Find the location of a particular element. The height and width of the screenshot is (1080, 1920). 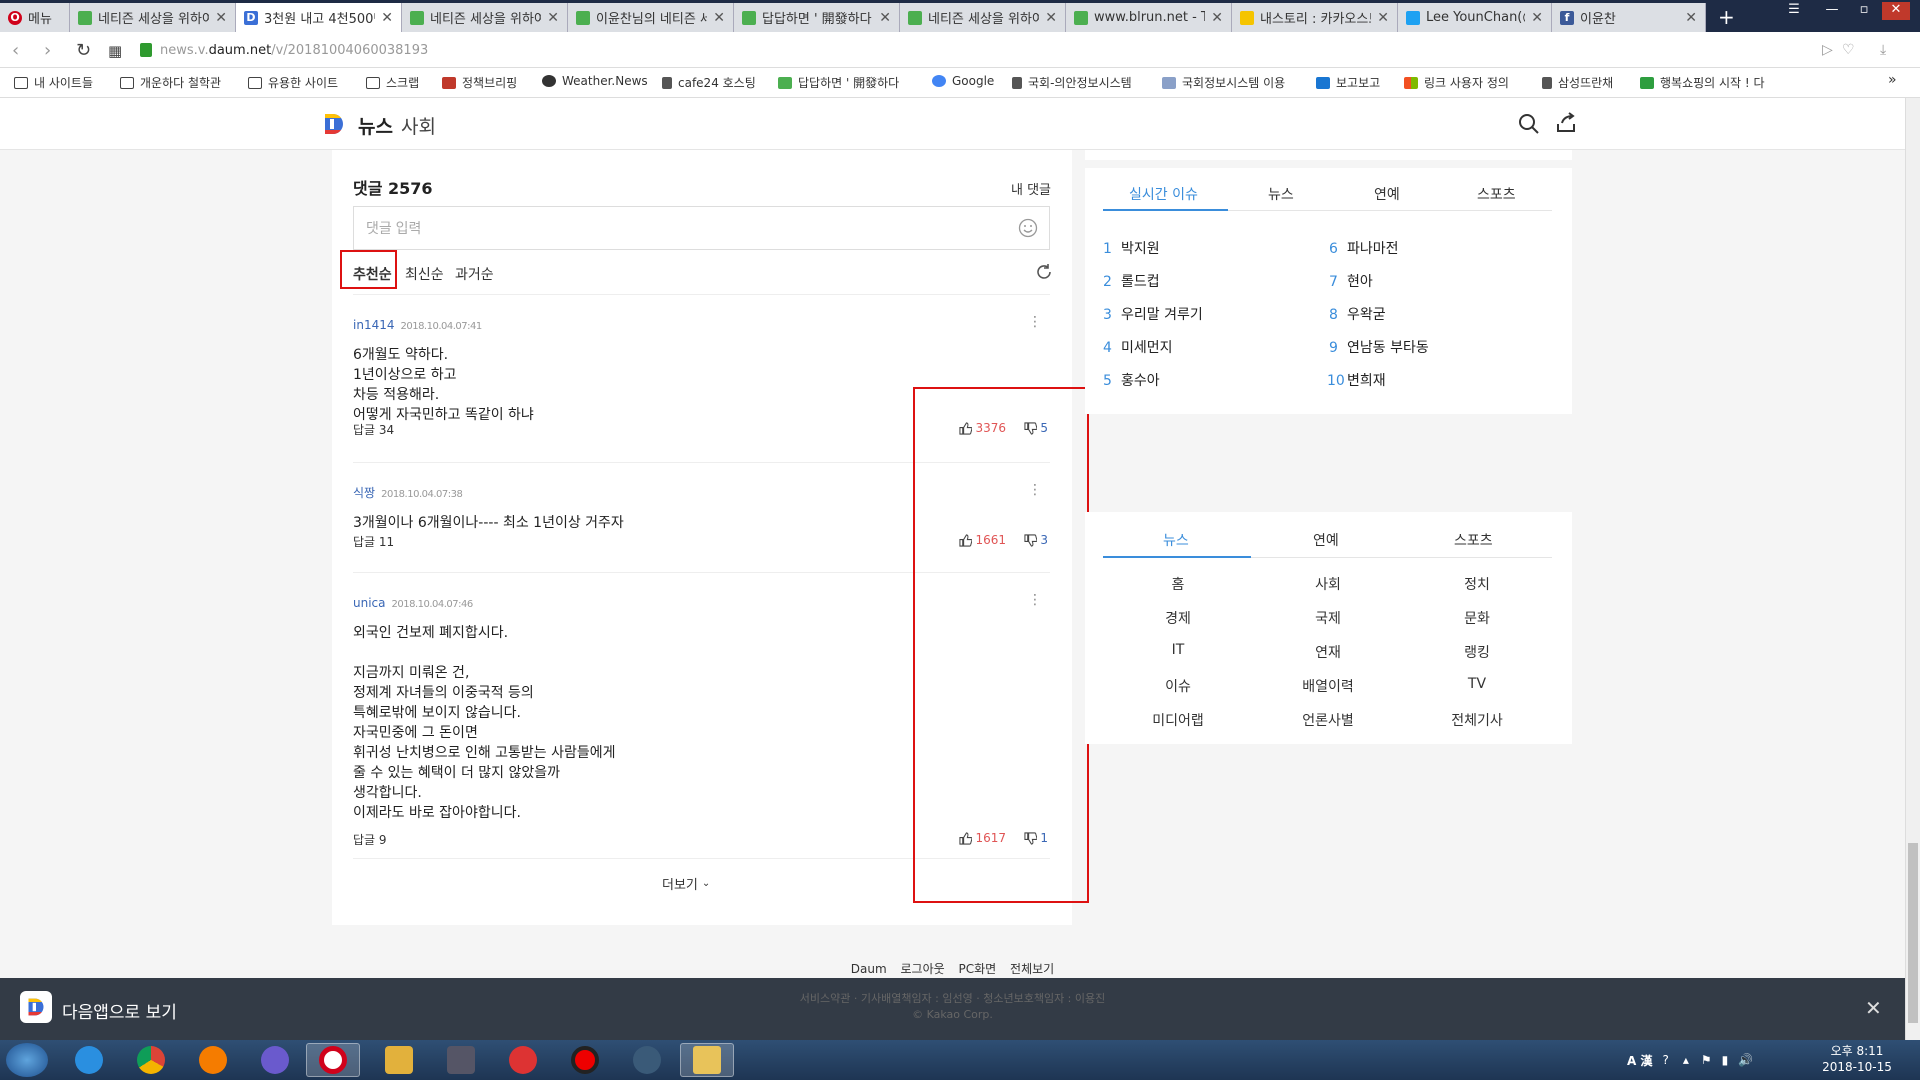

tab-menu-icon: ☰ is located at coordinates (1794, 11).